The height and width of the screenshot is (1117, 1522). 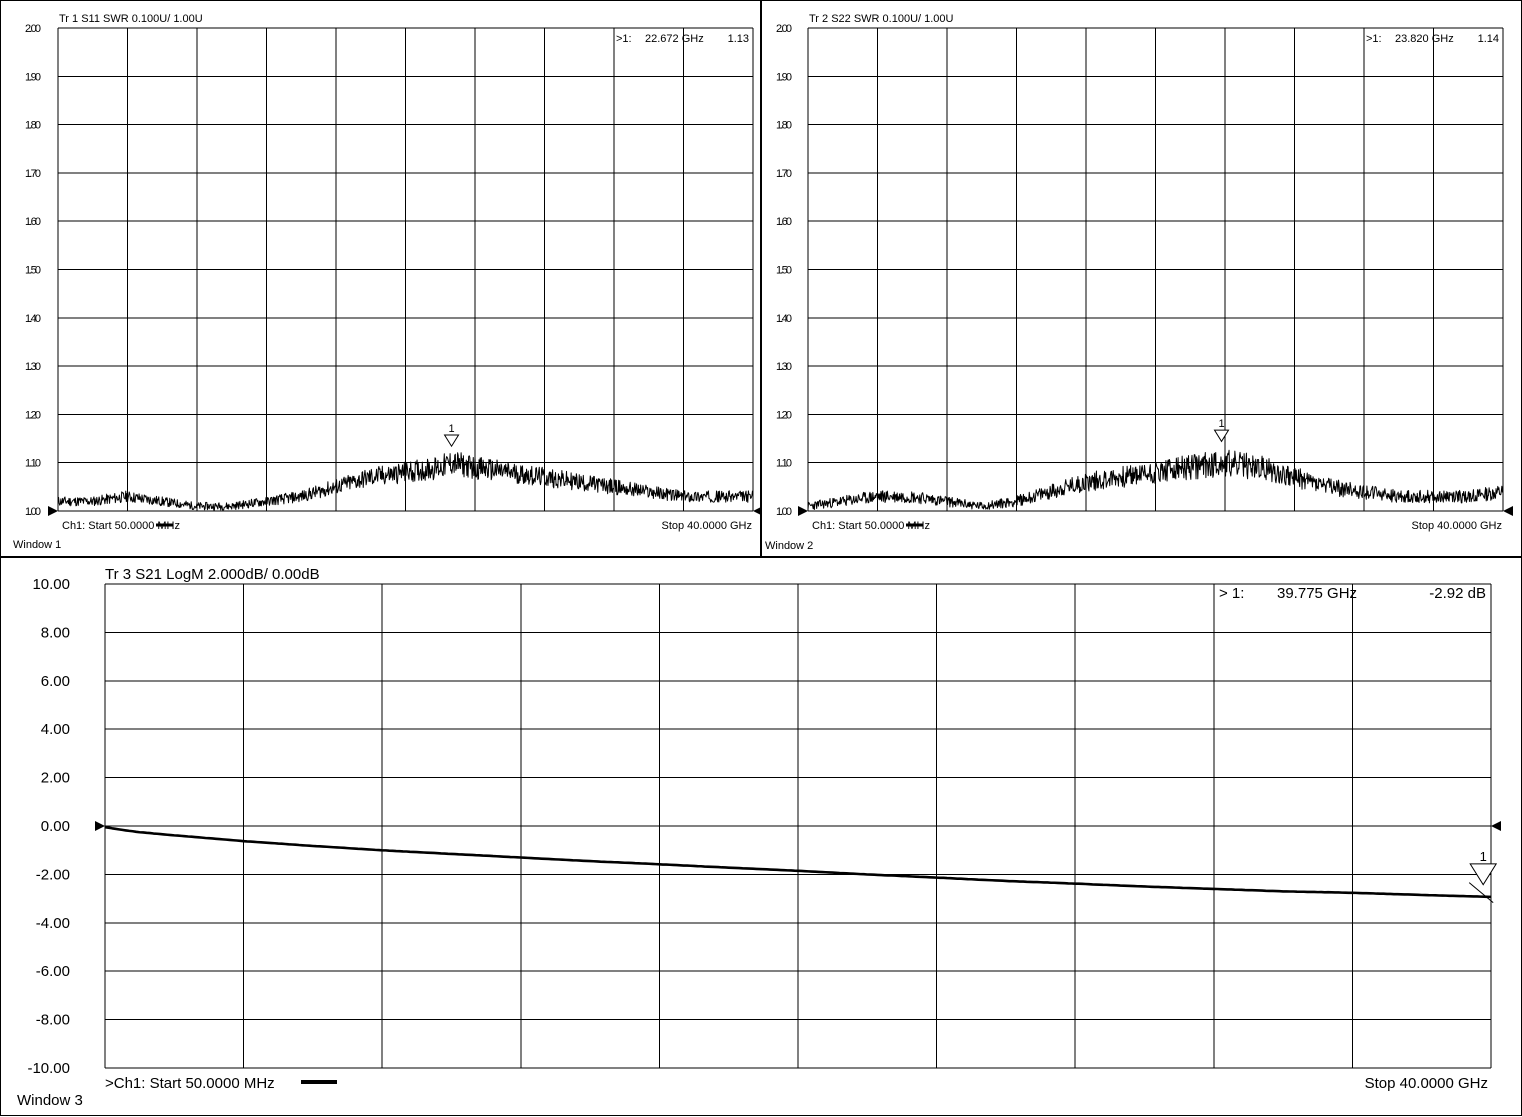 What do you see at coordinates (789, 546) in the screenshot?
I see `window-label: Window 2` at bounding box center [789, 546].